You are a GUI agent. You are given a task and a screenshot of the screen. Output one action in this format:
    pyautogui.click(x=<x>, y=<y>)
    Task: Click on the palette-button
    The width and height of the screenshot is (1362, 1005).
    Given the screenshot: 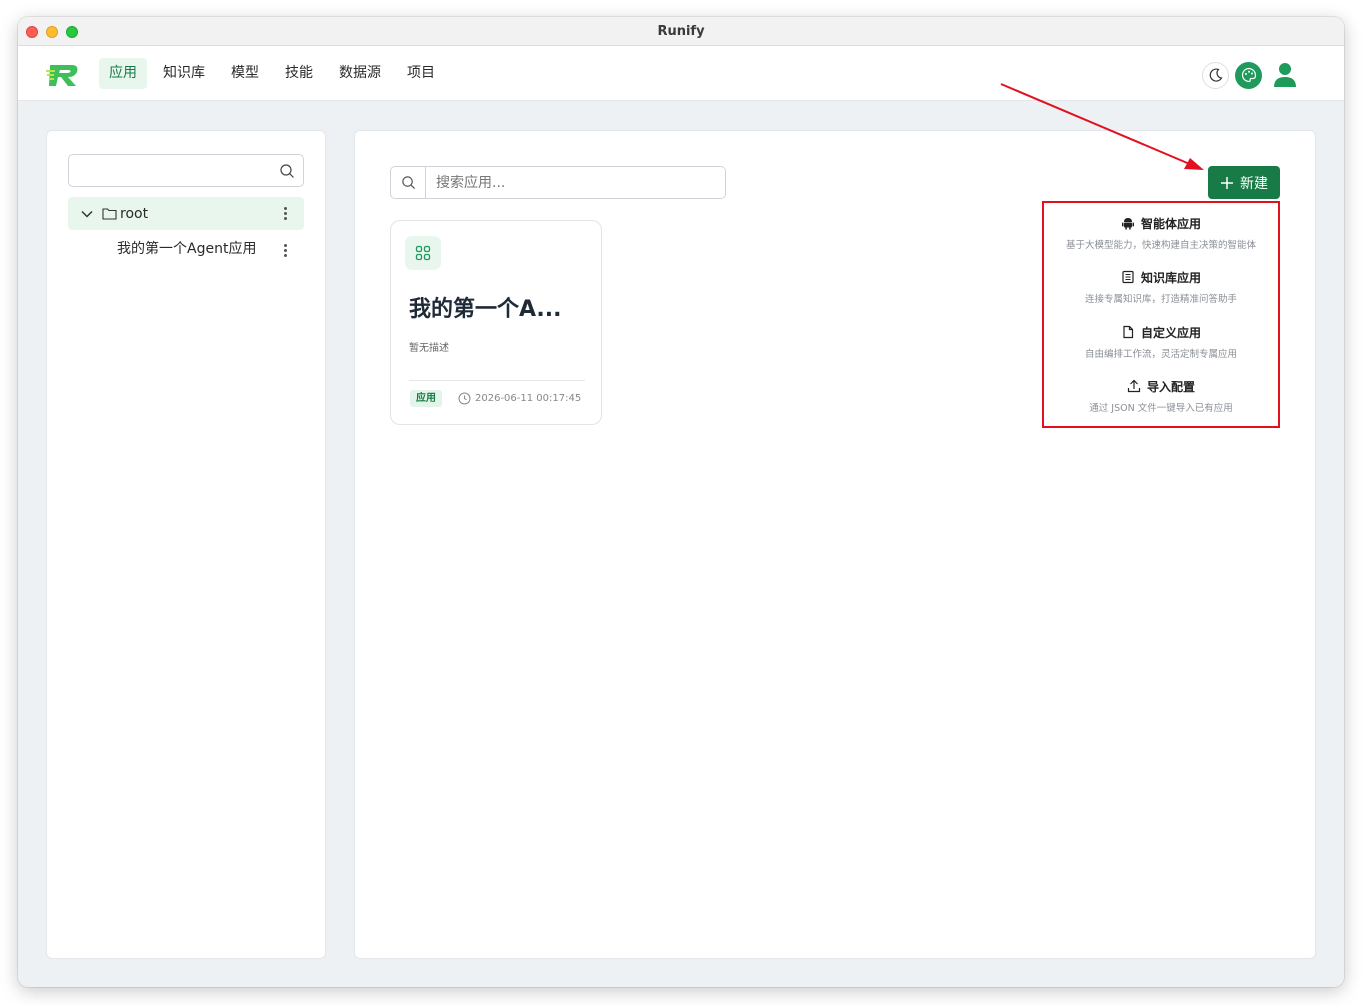 What is the action you would take?
    pyautogui.click(x=1248, y=75)
    